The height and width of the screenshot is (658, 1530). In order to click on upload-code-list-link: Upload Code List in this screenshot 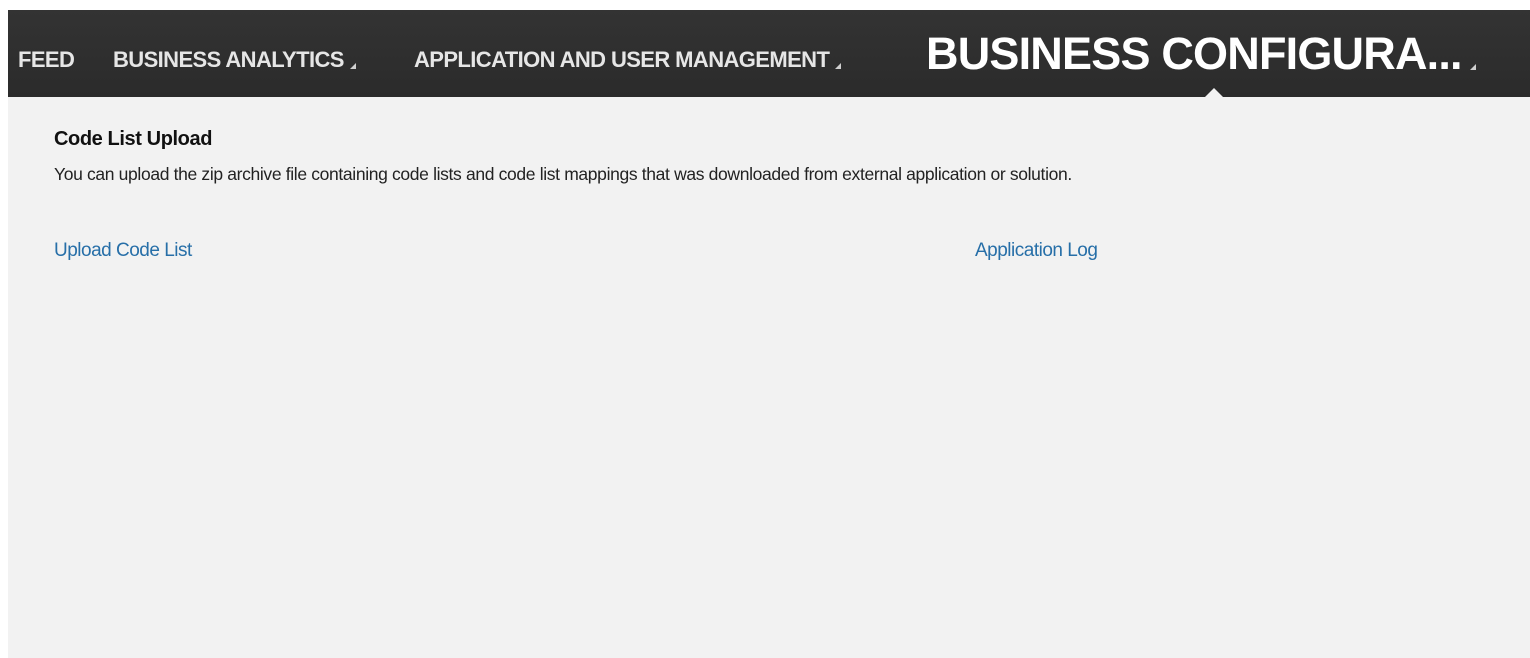, I will do `click(123, 251)`.